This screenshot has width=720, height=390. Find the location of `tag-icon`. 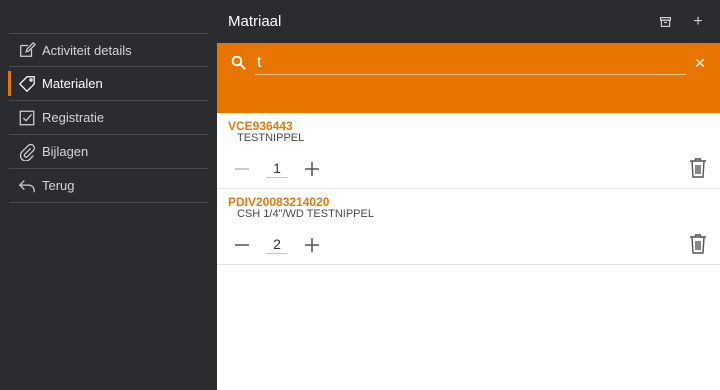

tag-icon is located at coordinates (27, 84).